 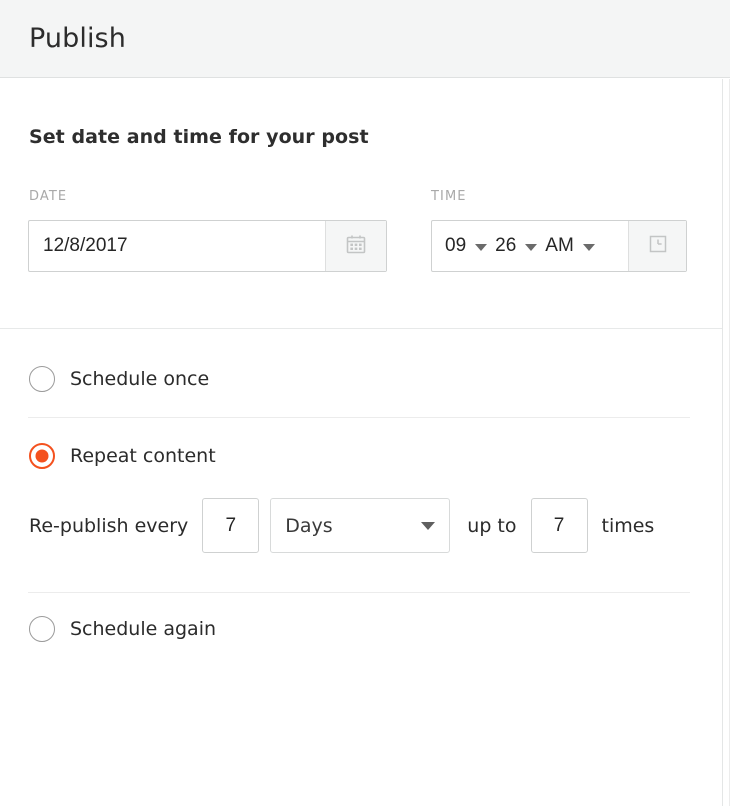 I want to click on option-repeat-content: Repeat content, so click(x=122, y=456).